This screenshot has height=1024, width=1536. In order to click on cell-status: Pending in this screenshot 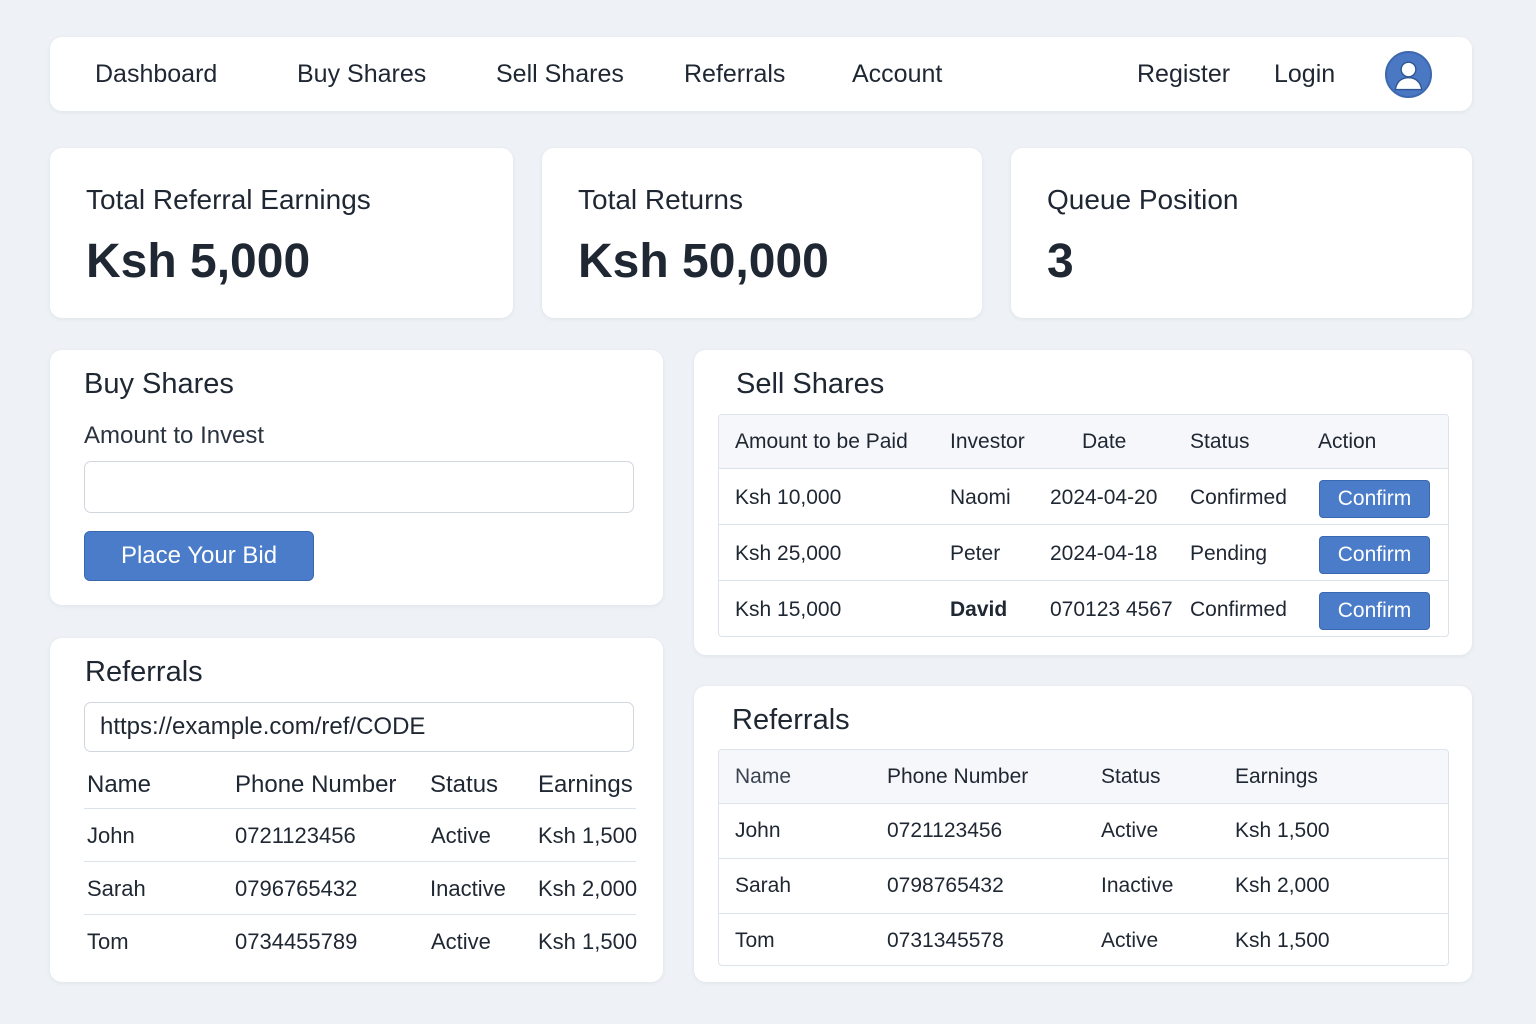, I will do `click(1229, 553)`.